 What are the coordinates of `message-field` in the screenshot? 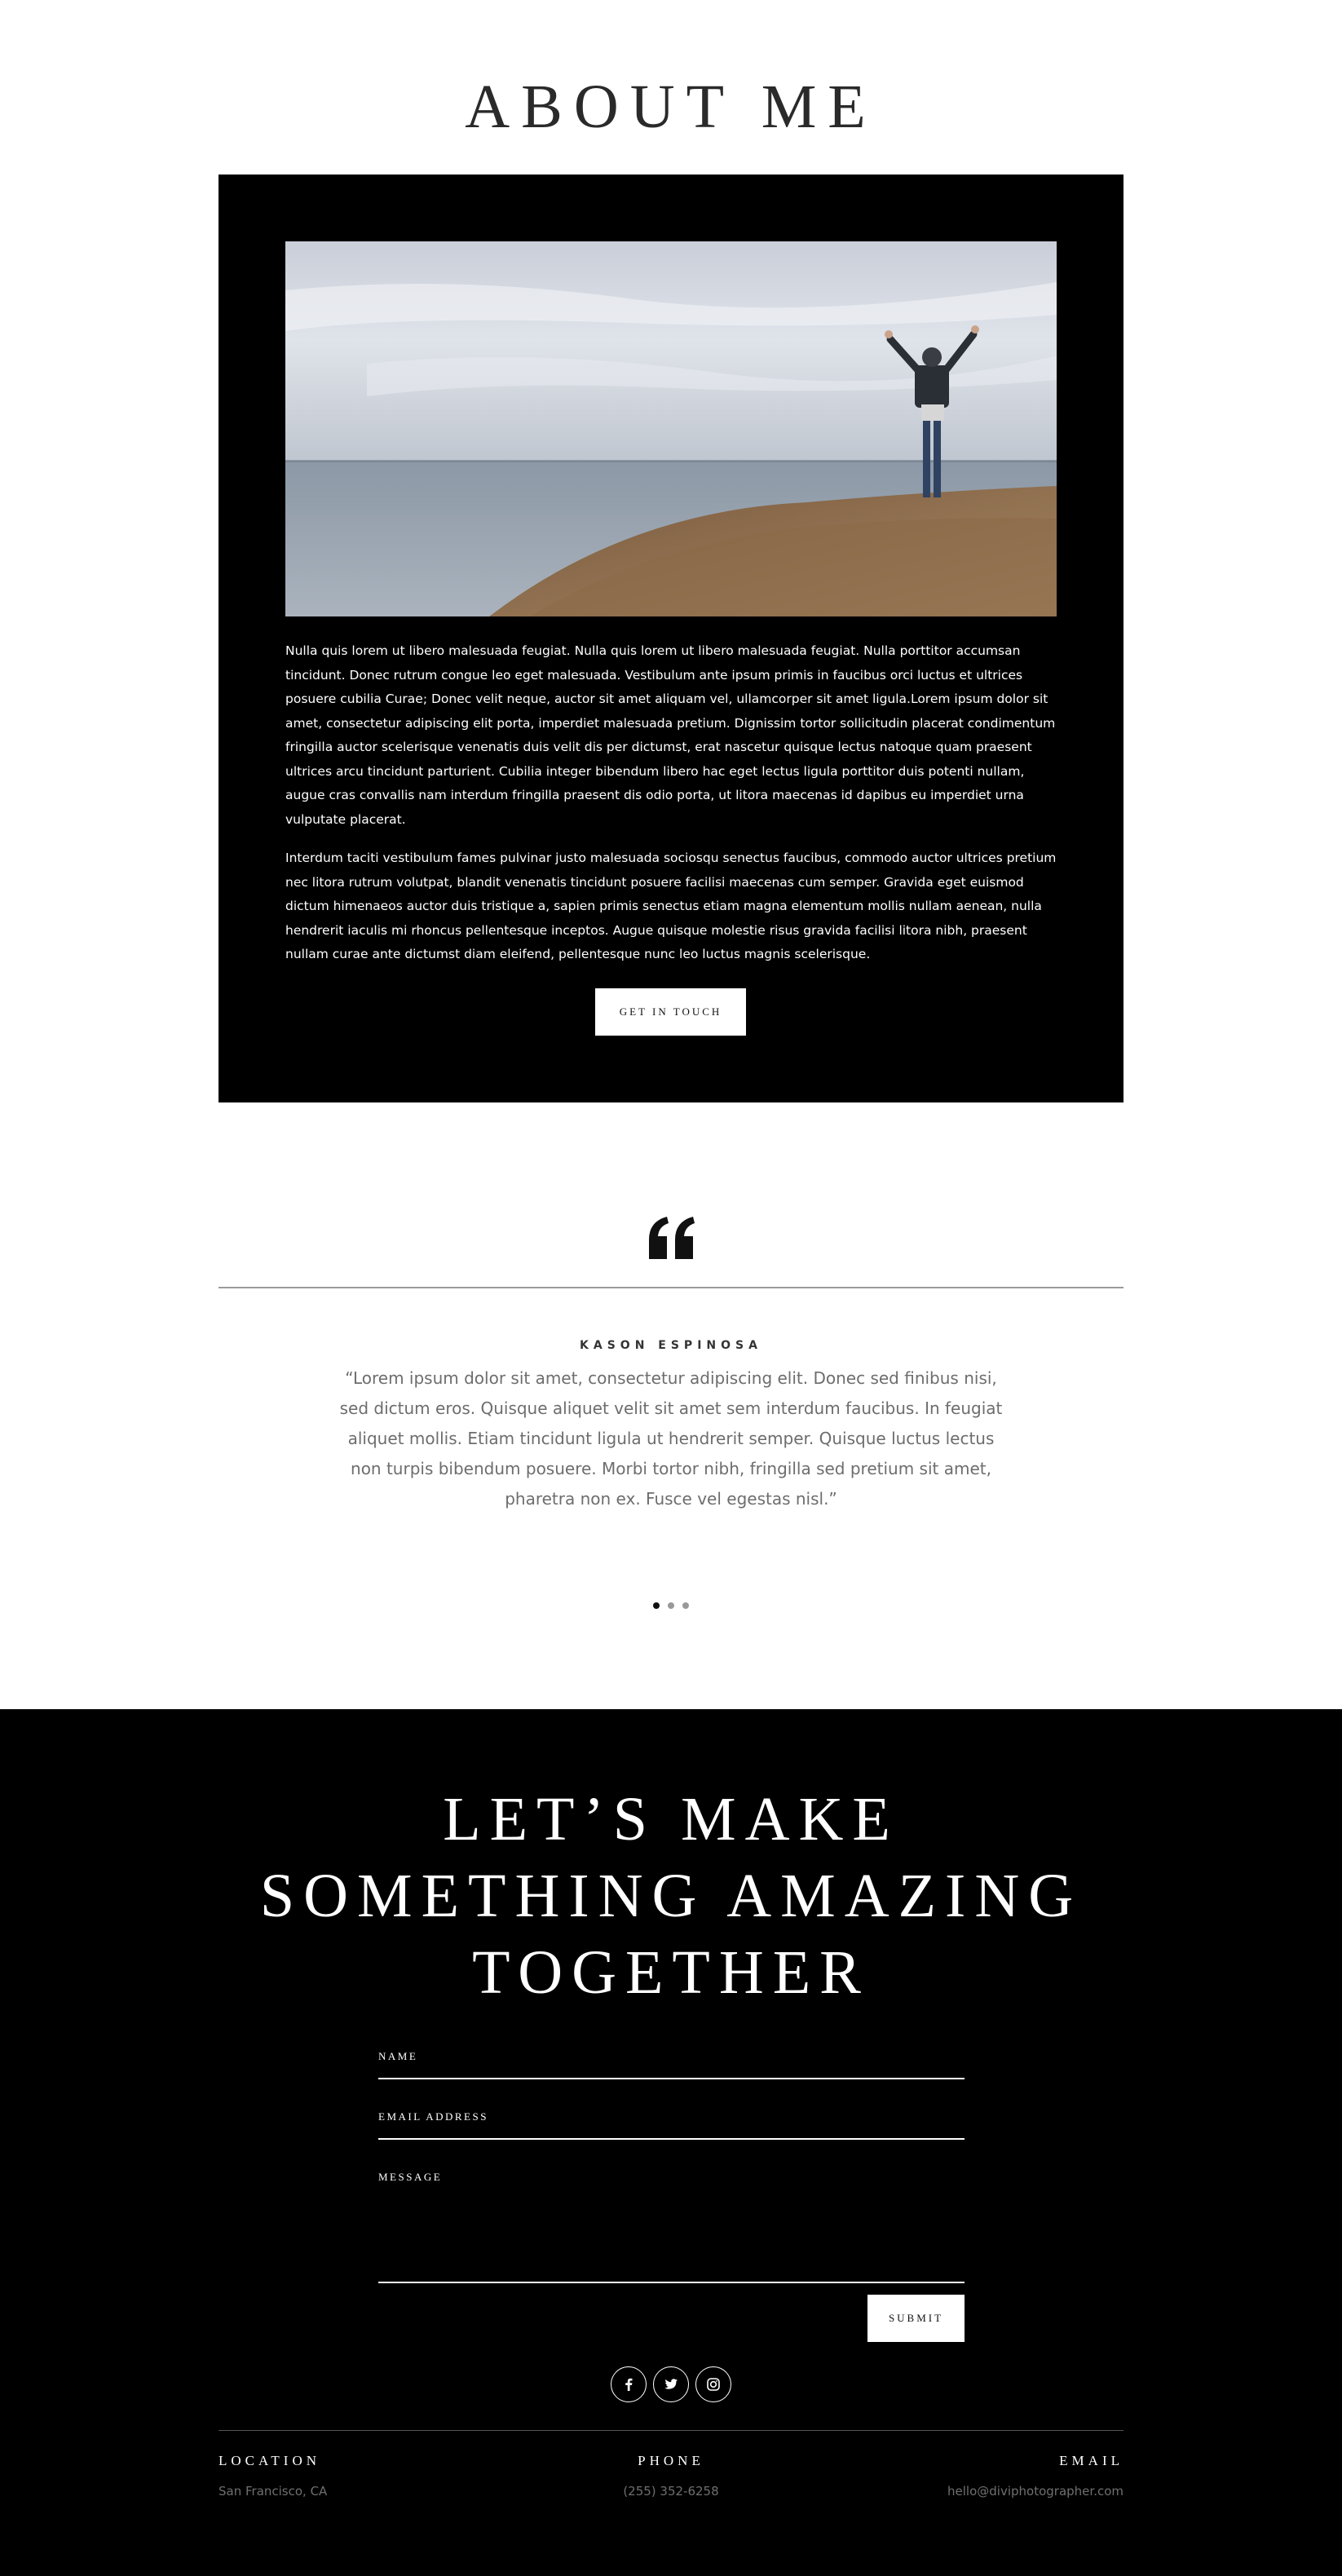 It's located at (672, 2282).